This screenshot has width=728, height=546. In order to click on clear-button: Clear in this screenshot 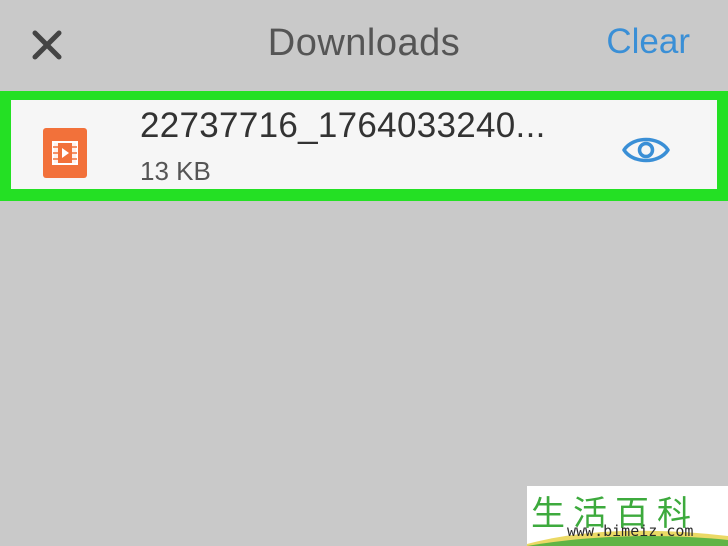, I will do `click(648, 42)`.